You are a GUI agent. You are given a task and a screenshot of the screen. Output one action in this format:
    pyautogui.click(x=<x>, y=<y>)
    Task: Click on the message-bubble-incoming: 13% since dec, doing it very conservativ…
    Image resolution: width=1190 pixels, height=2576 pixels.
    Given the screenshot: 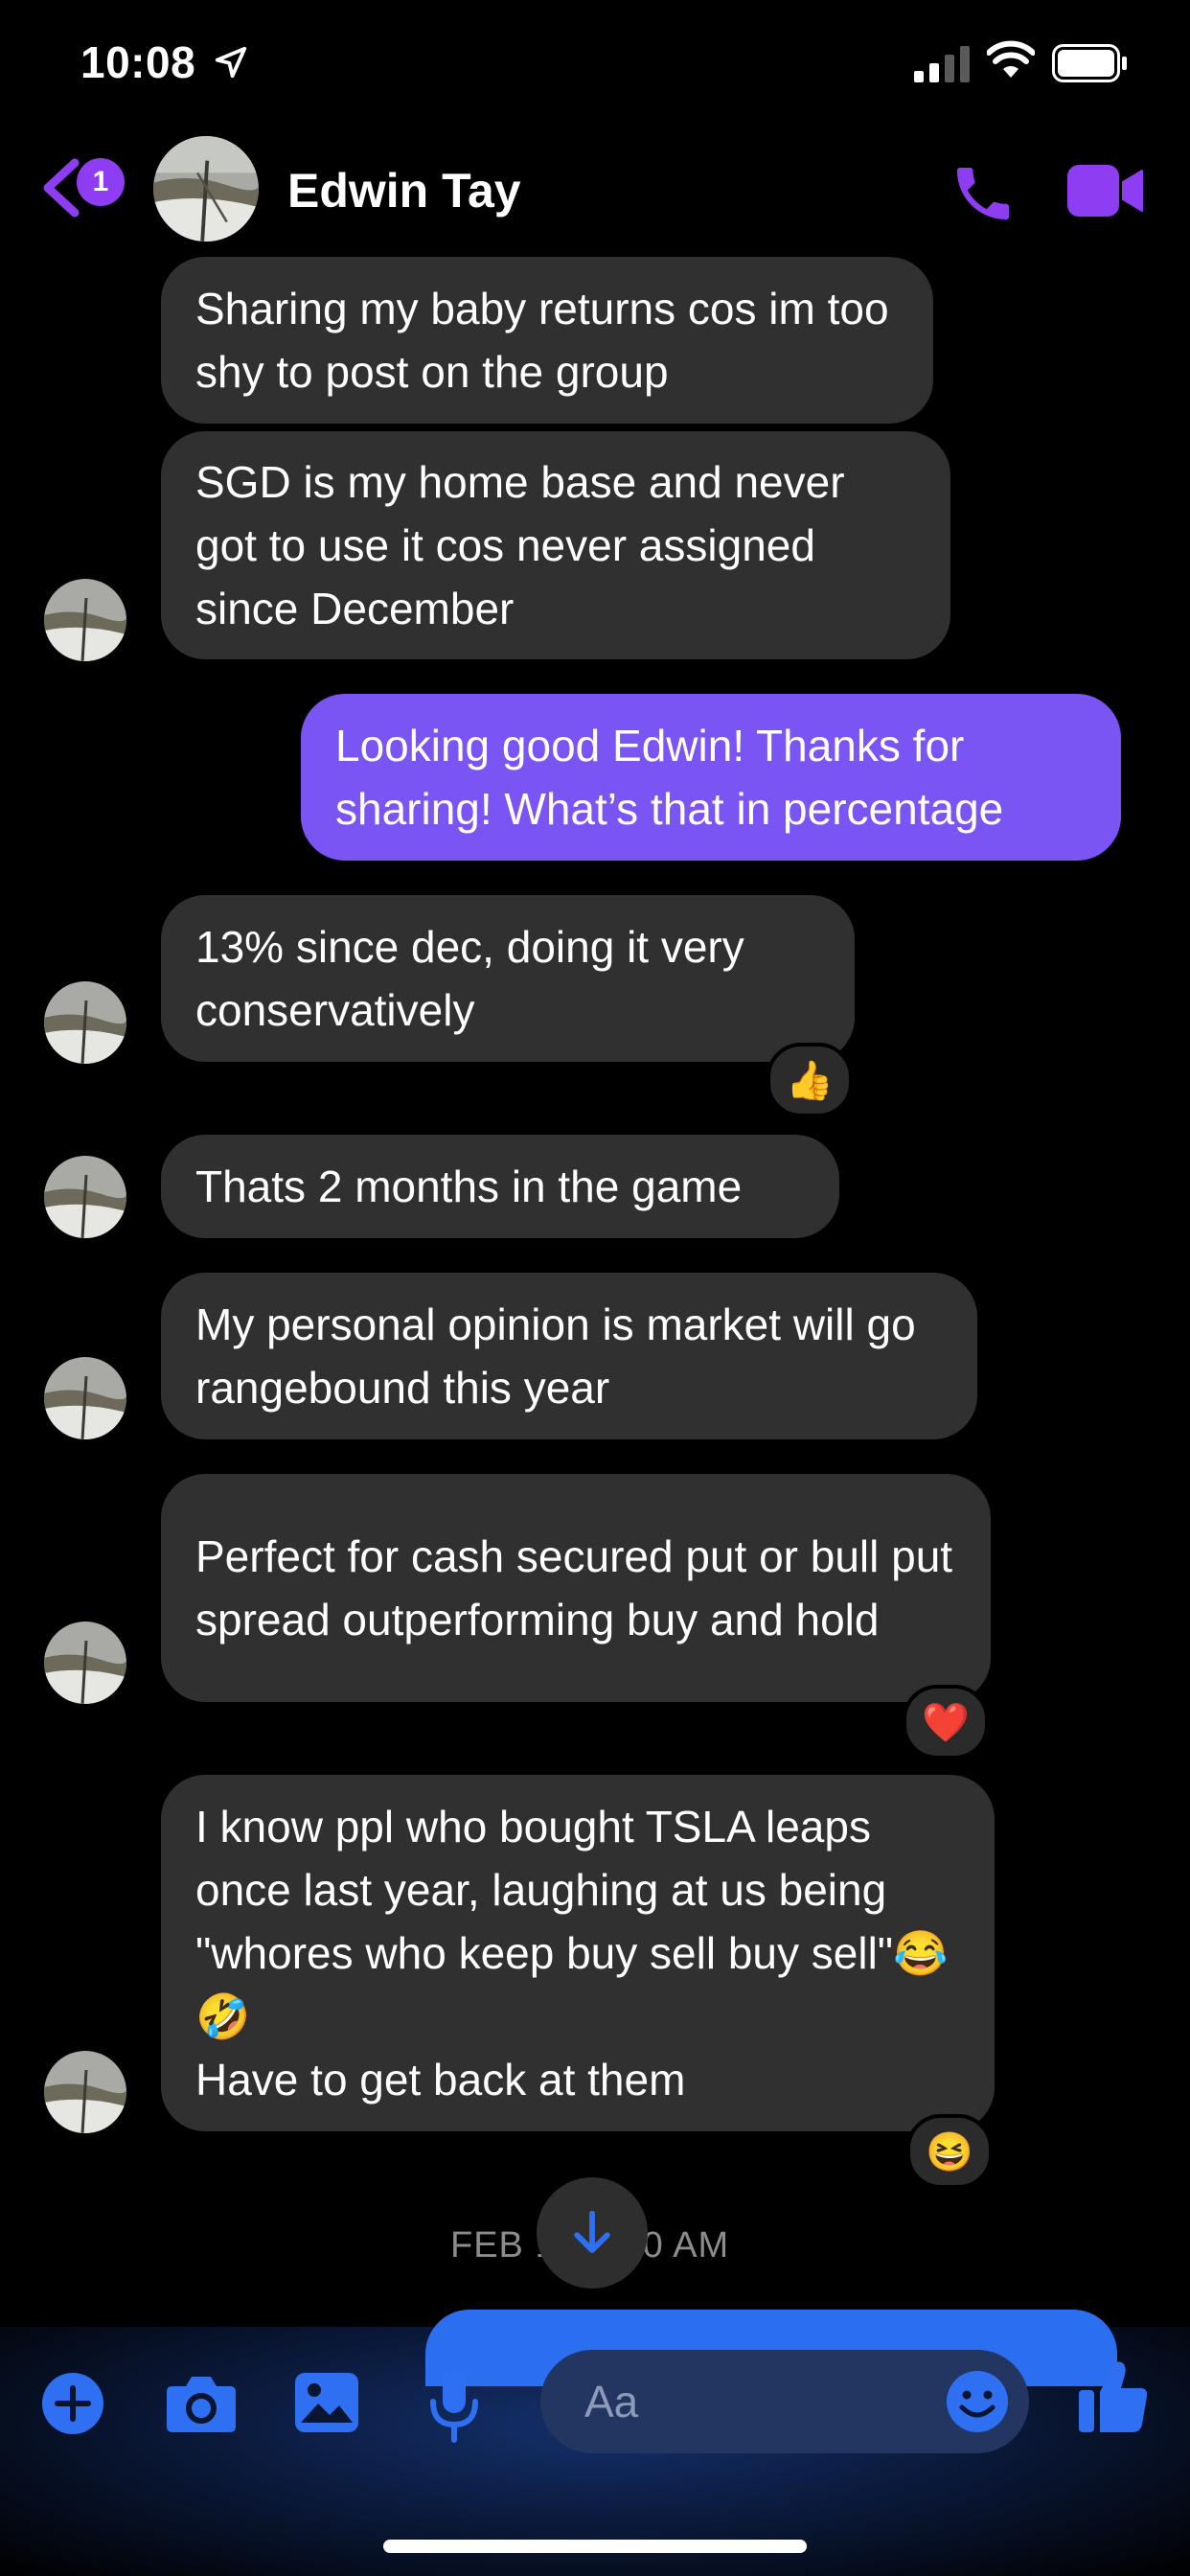 What is the action you would take?
    pyautogui.click(x=508, y=978)
    